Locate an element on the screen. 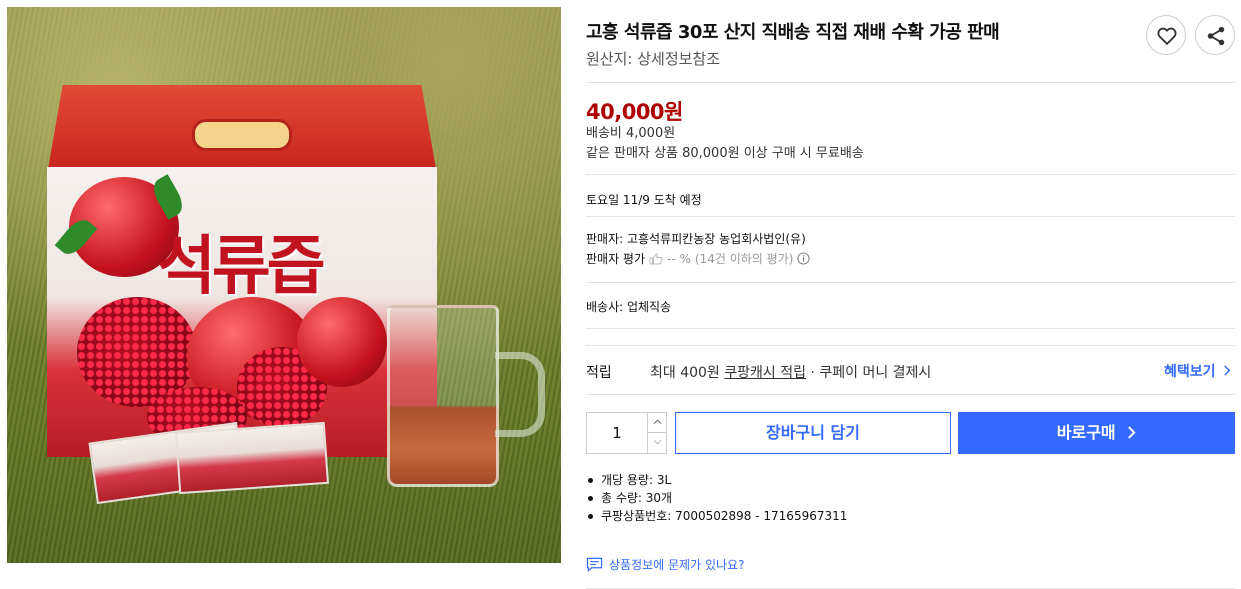  chevron-down-icon is located at coordinates (657, 442).